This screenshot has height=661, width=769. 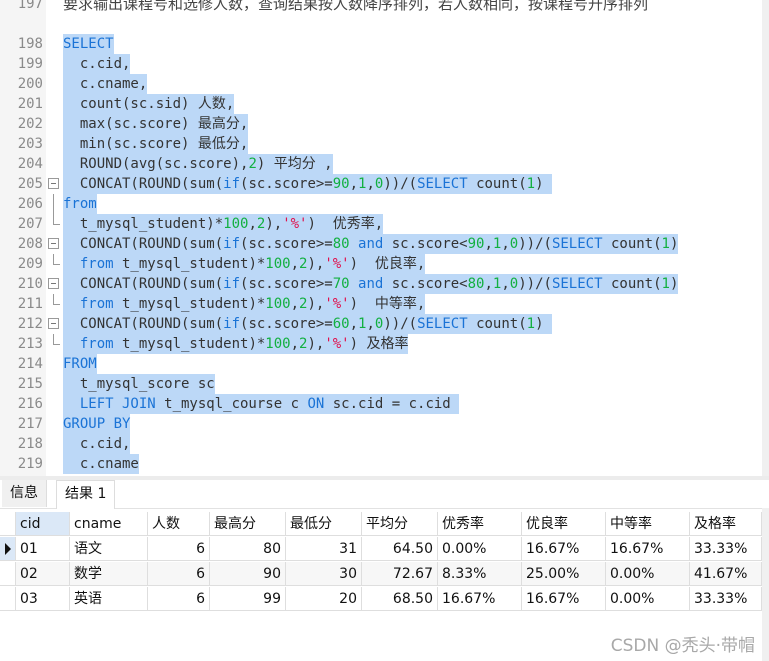 What do you see at coordinates (480, 524) in the screenshot?
I see `column-header: 优秀率` at bounding box center [480, 524].